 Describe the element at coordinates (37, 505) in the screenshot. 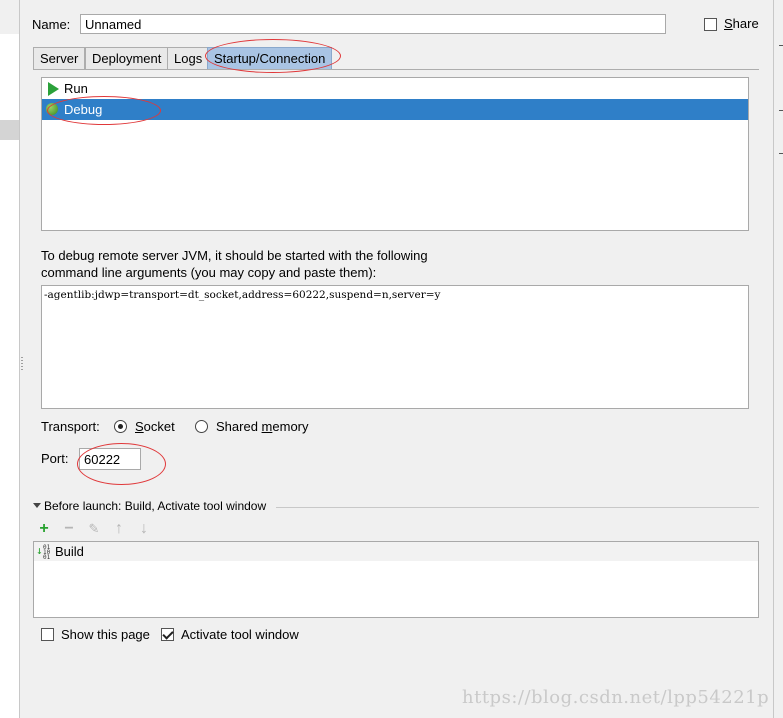

I see `collapse-arrow-icon` at that location.